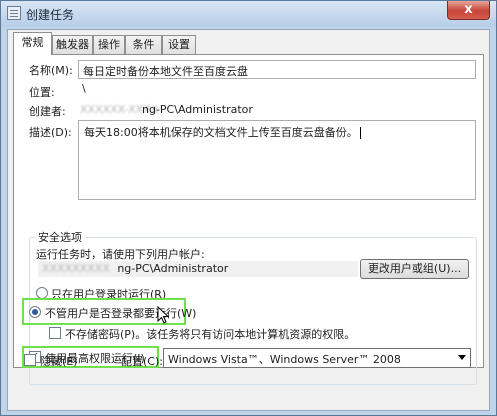 The height and width of the screenshot is (416, 497). What do you see at coordinates (210, 334) in the screenshot?
I see `no-store-password-label: 不存储密码(P)。该任务将只有访问本地计算机资源的权限。` at bounding box center [210, 334].